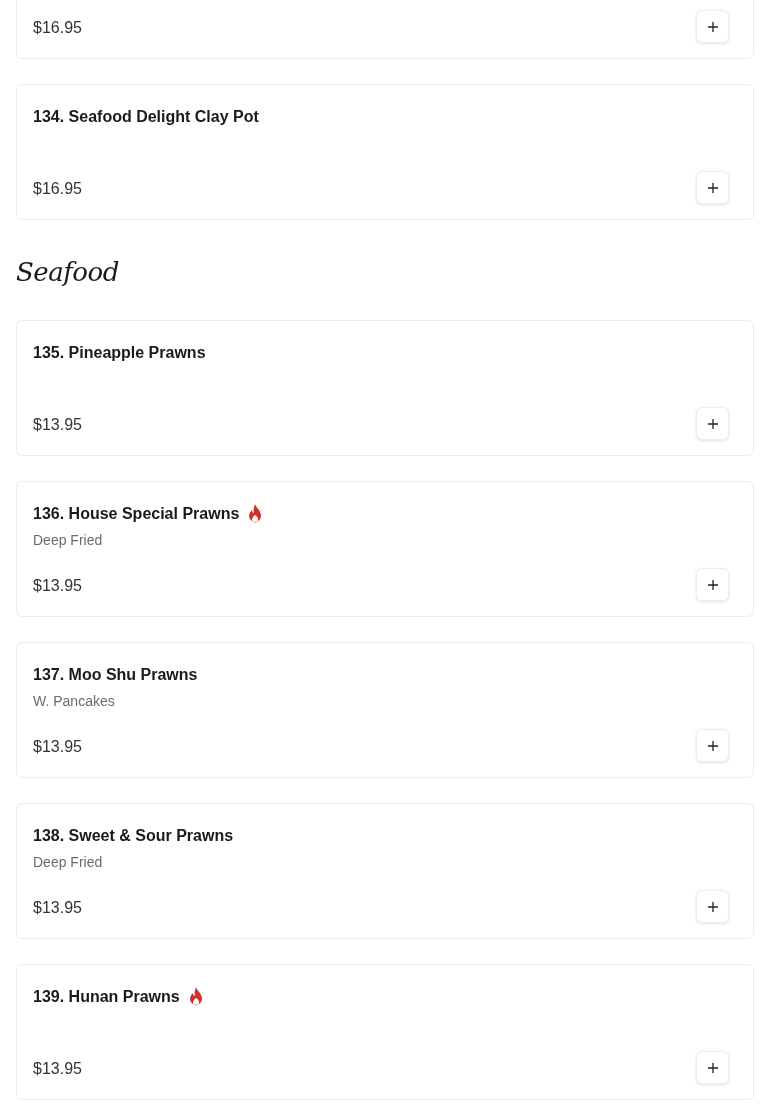 This screenshot has height=1119, width=770. I want to click on item-name: 135. Pineapple Prawns, so click(119, 353).